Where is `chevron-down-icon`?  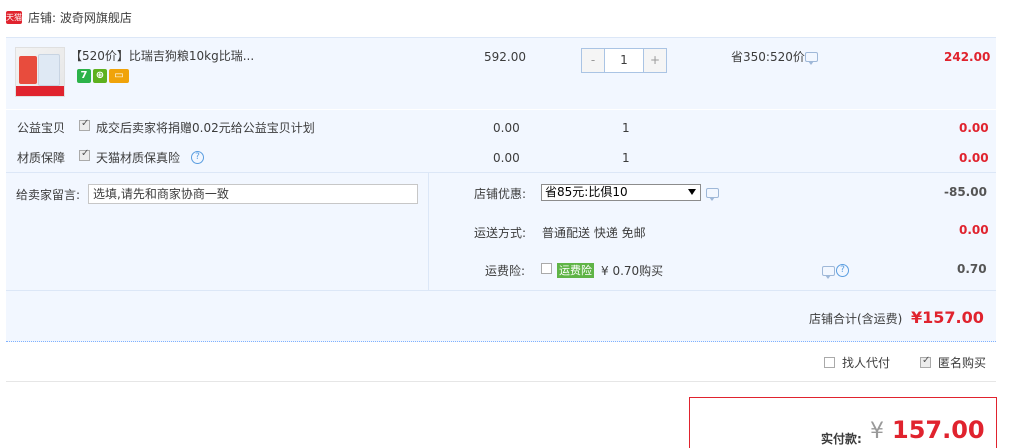
chevron-down-icon is located at coordinates (692, 192).